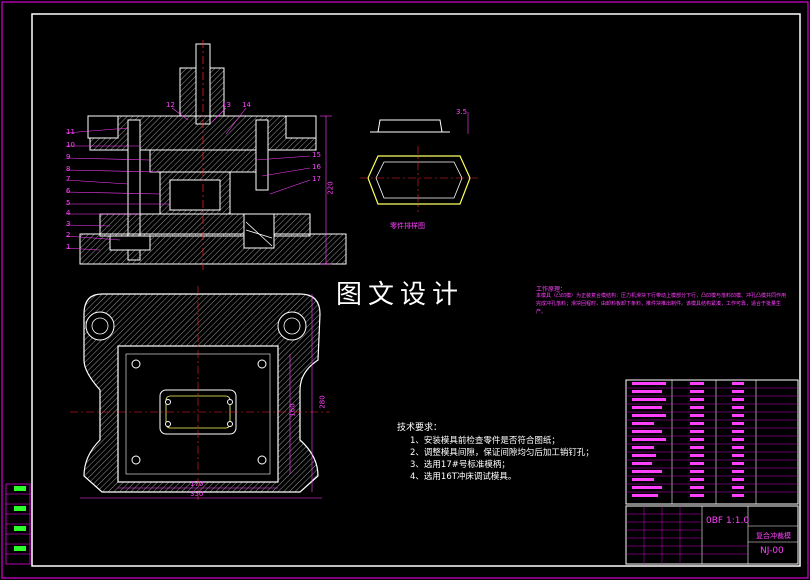  What do you see at coordinates (68, 213) in the screenshot?
I see `part-label: 4` at bounding box center [68, 213].